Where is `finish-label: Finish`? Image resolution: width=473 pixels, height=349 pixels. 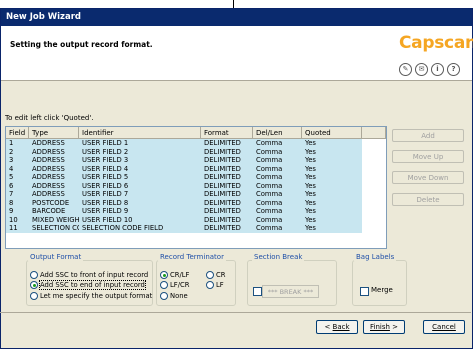 finish-label: Finish is located at coordinates (379, 327).